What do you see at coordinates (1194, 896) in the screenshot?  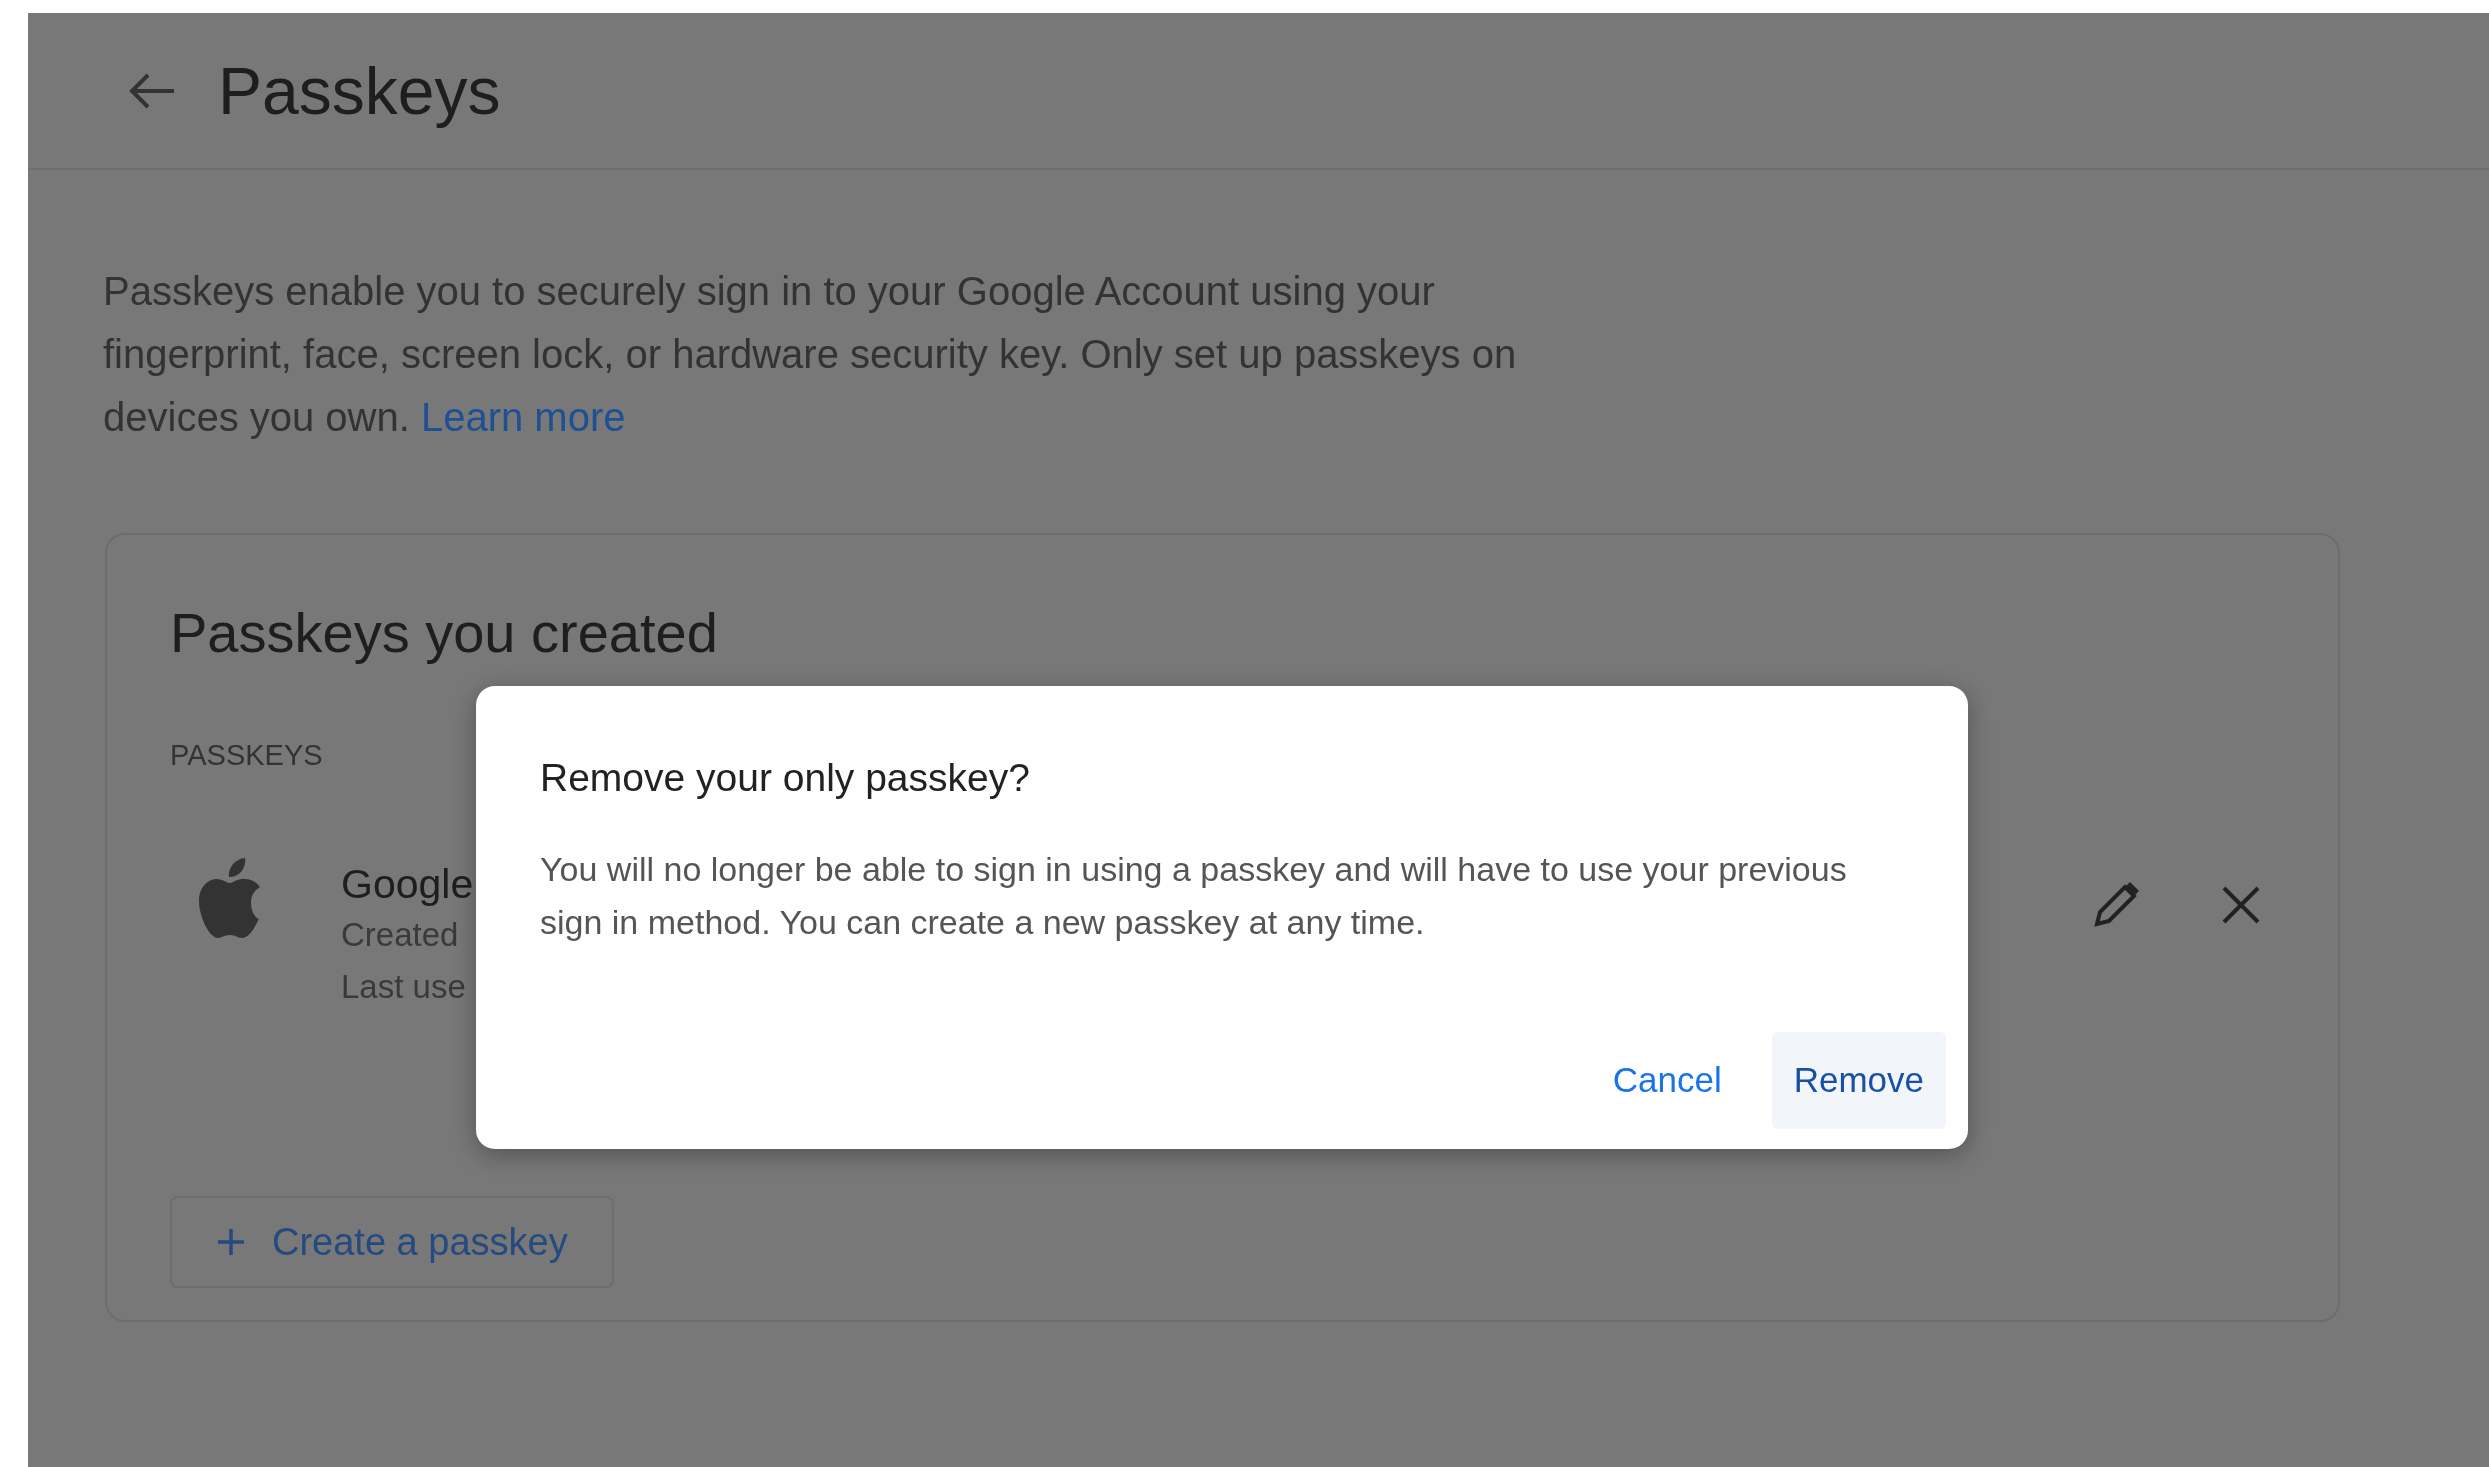 I see `dialog-message: You will no longer be able to sign in using a passkey and will have to use your previous sign in method. You can create a new passkey at any time.` at bounding box center [1194, 896].